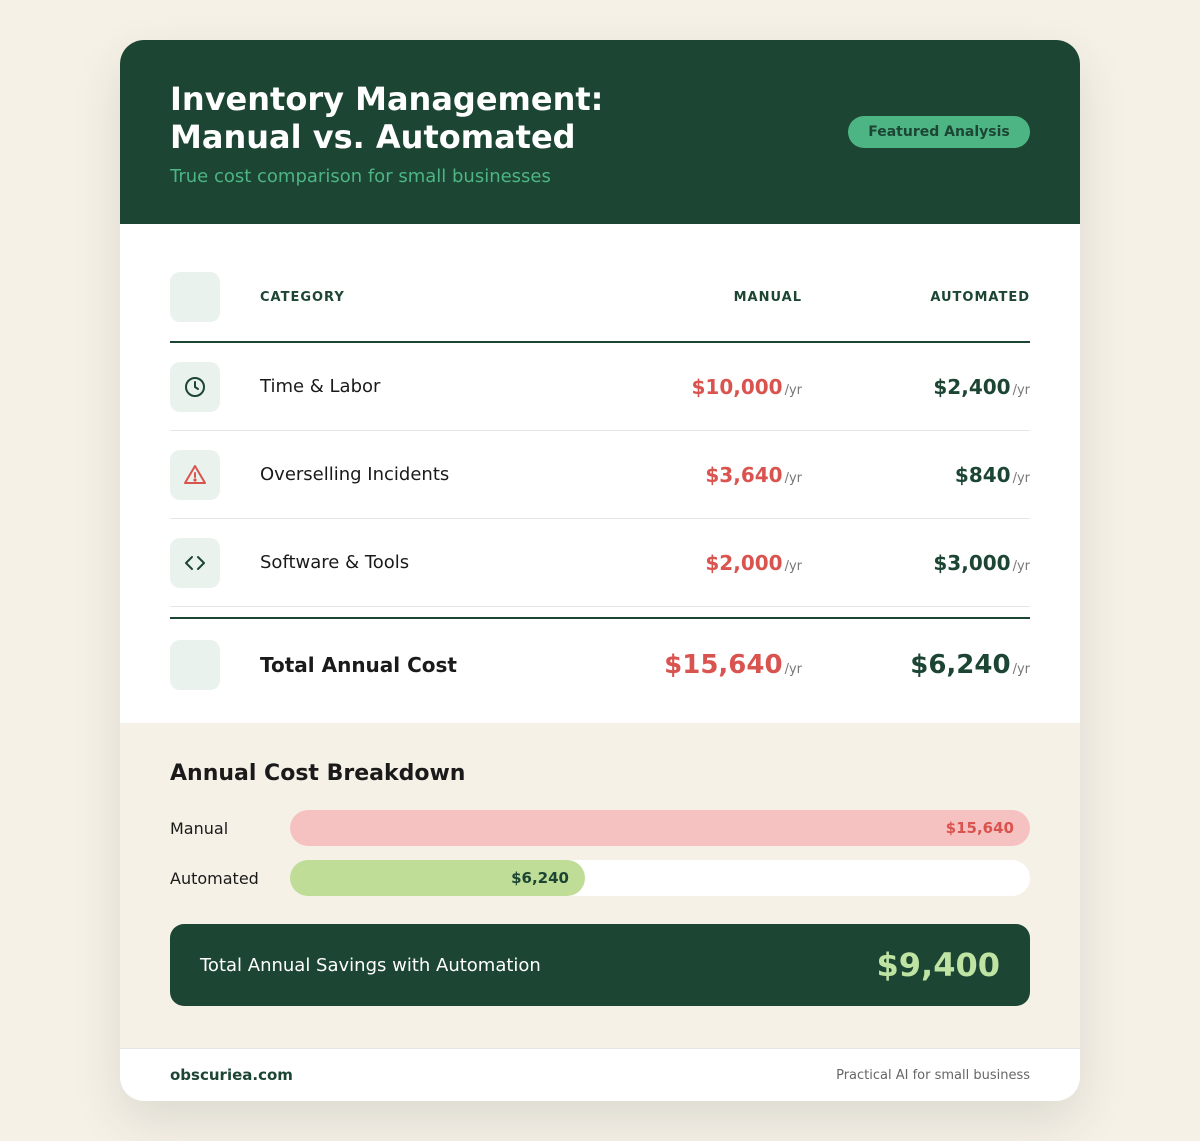  Describe the element at coordinates (302, 297) in the screenshot. I see `column-header-category: CATEGORY` at that location.